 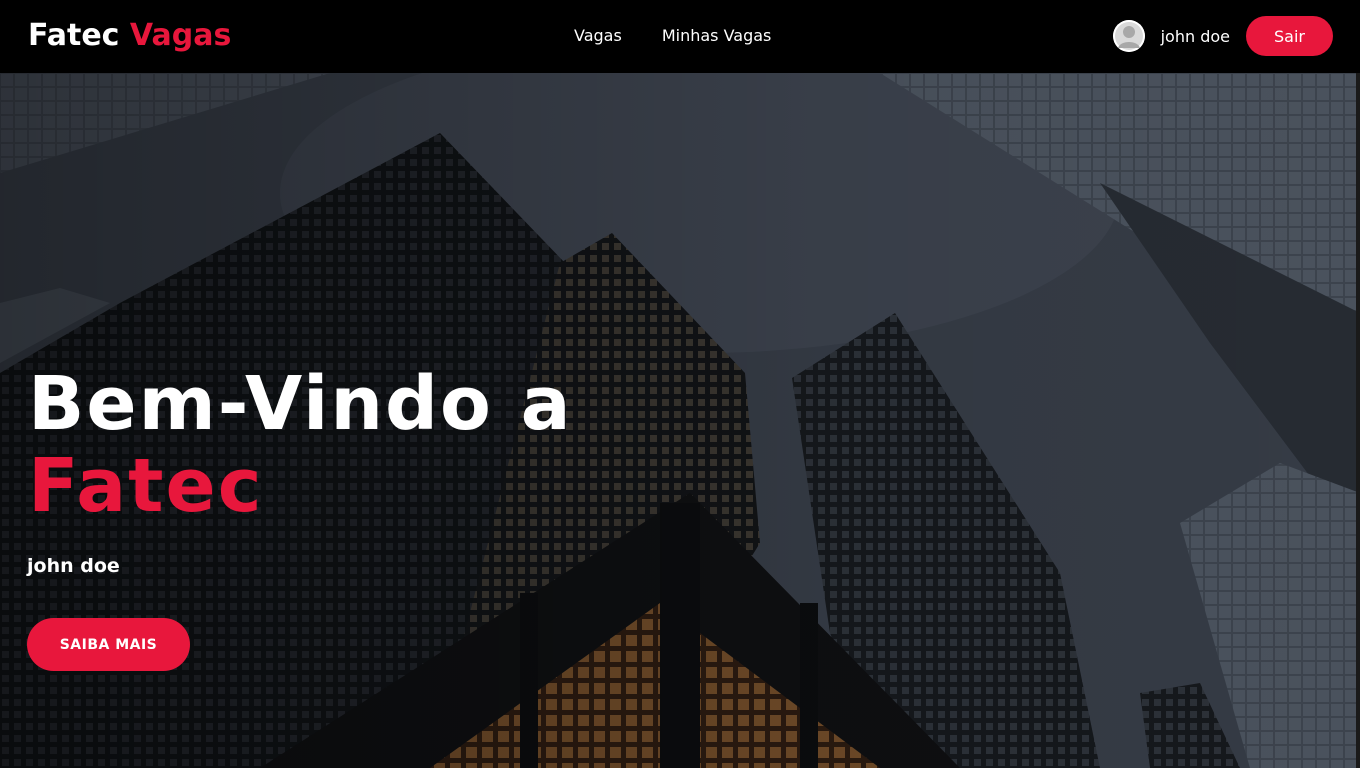 I want to click on brand-accent: Vagas, so click(x=180, y=35).